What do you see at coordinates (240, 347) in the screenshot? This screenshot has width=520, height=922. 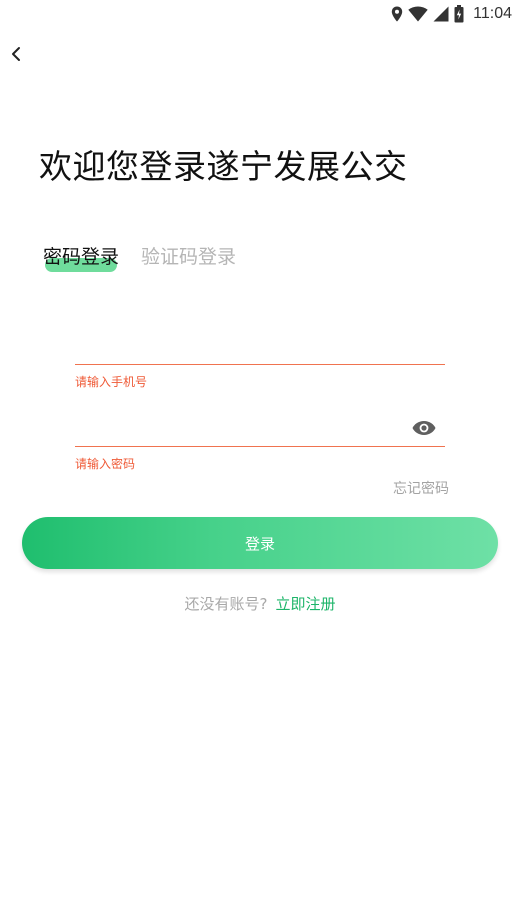 I see `phone-input` at bounding box center [240, 347].